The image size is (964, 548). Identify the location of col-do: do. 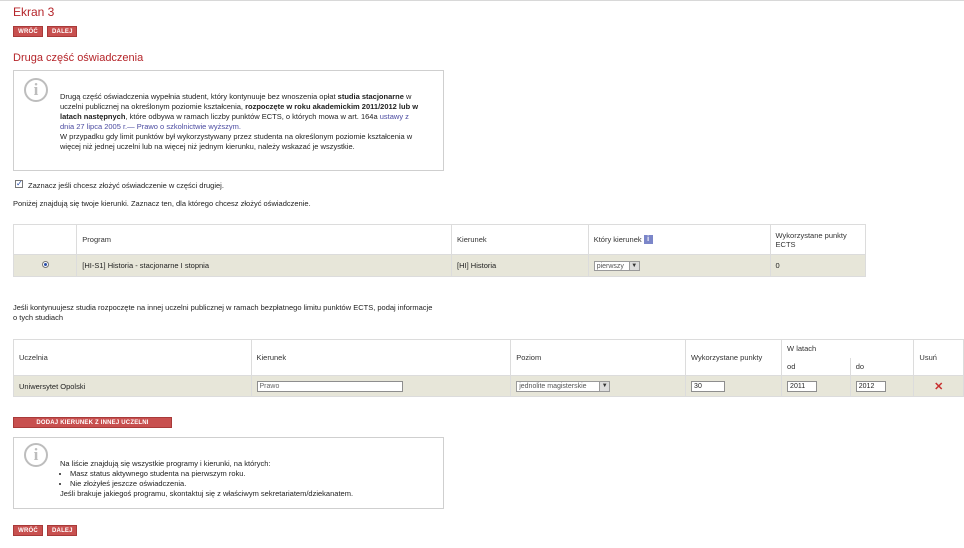
(882, 366).